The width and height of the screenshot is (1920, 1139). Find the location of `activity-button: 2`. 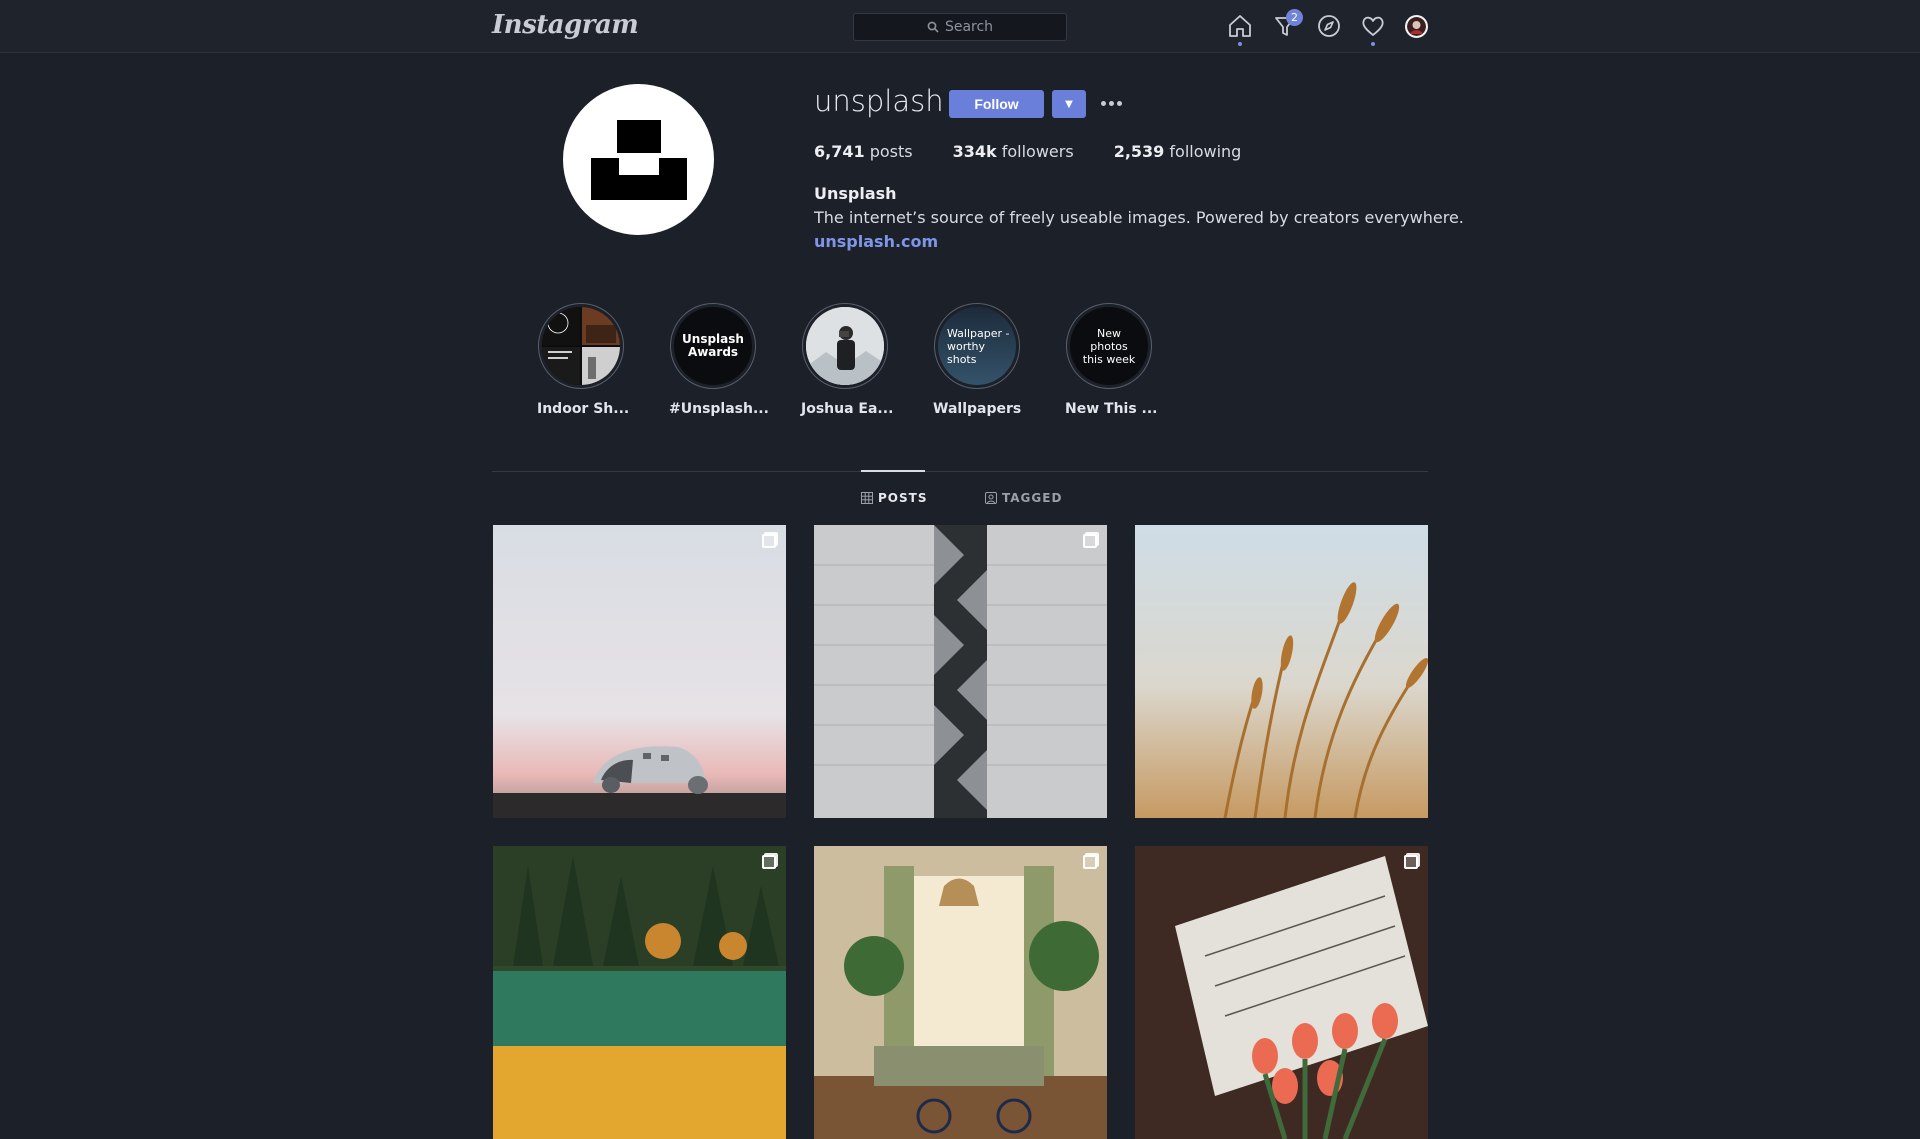

activity-button: 2 is located at coordinates (1287, 24).